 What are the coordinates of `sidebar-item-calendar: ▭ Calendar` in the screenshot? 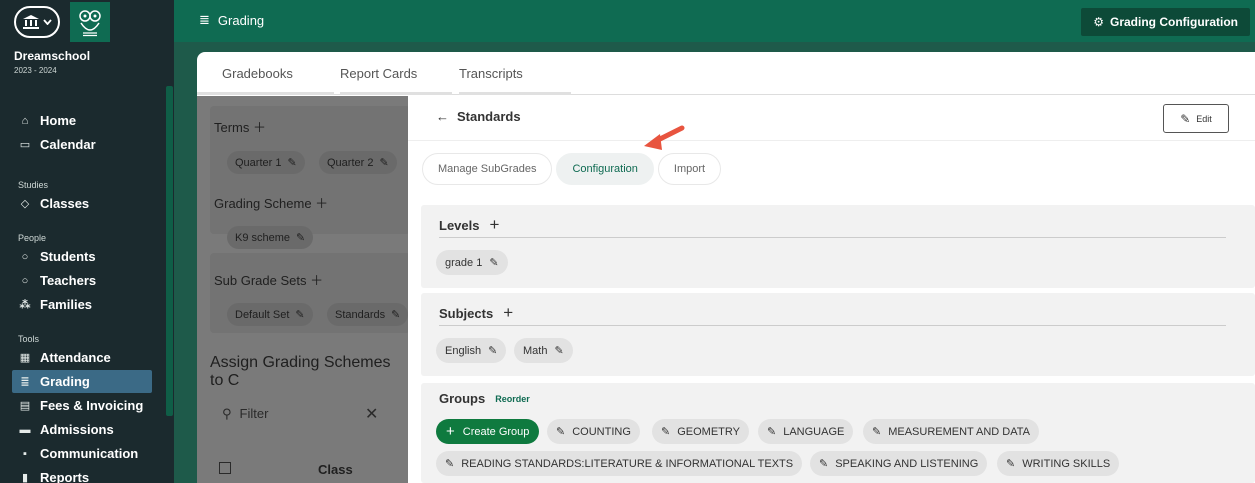 It's located at (82, 144).